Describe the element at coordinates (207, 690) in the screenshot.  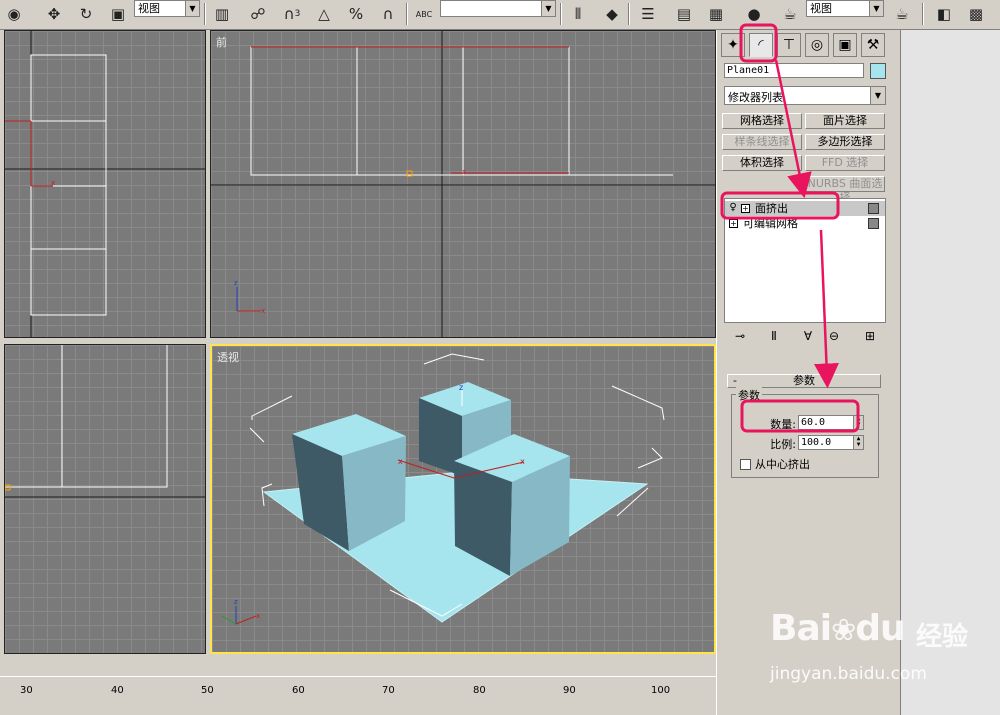
I see `ruler-tick: 50` at that location.